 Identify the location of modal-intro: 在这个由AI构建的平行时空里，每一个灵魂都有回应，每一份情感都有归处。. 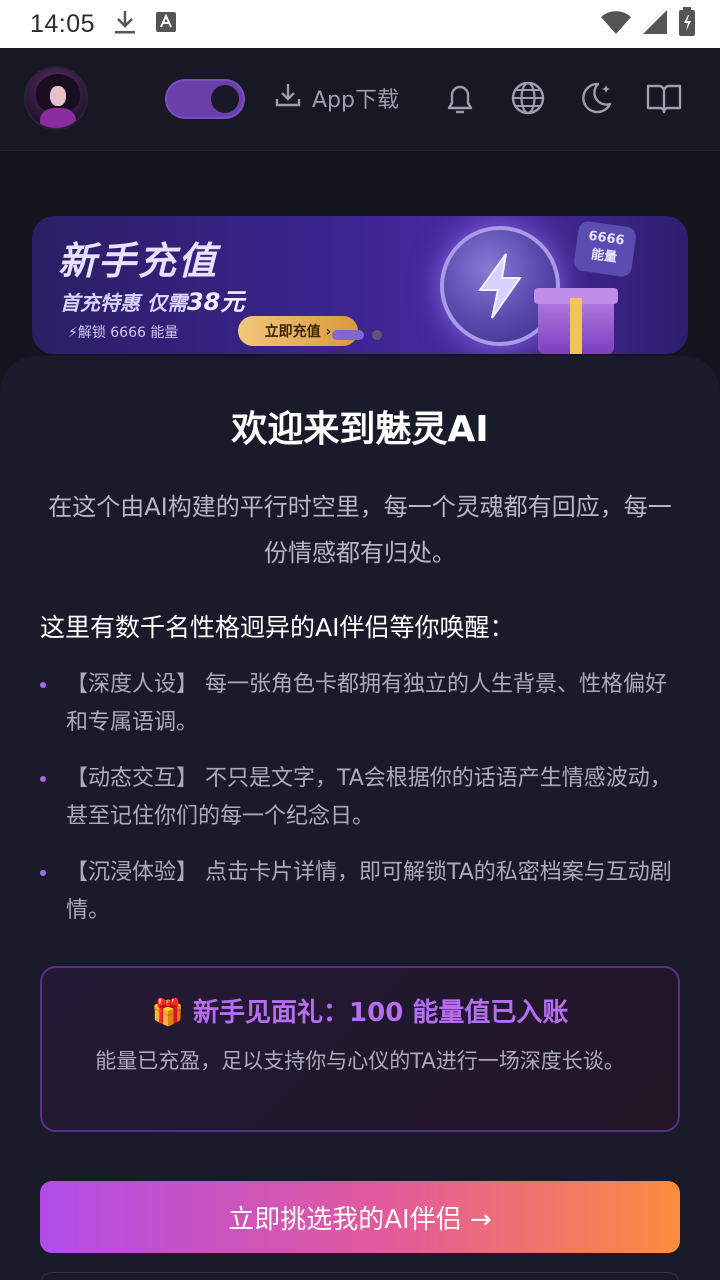
(360, 530).